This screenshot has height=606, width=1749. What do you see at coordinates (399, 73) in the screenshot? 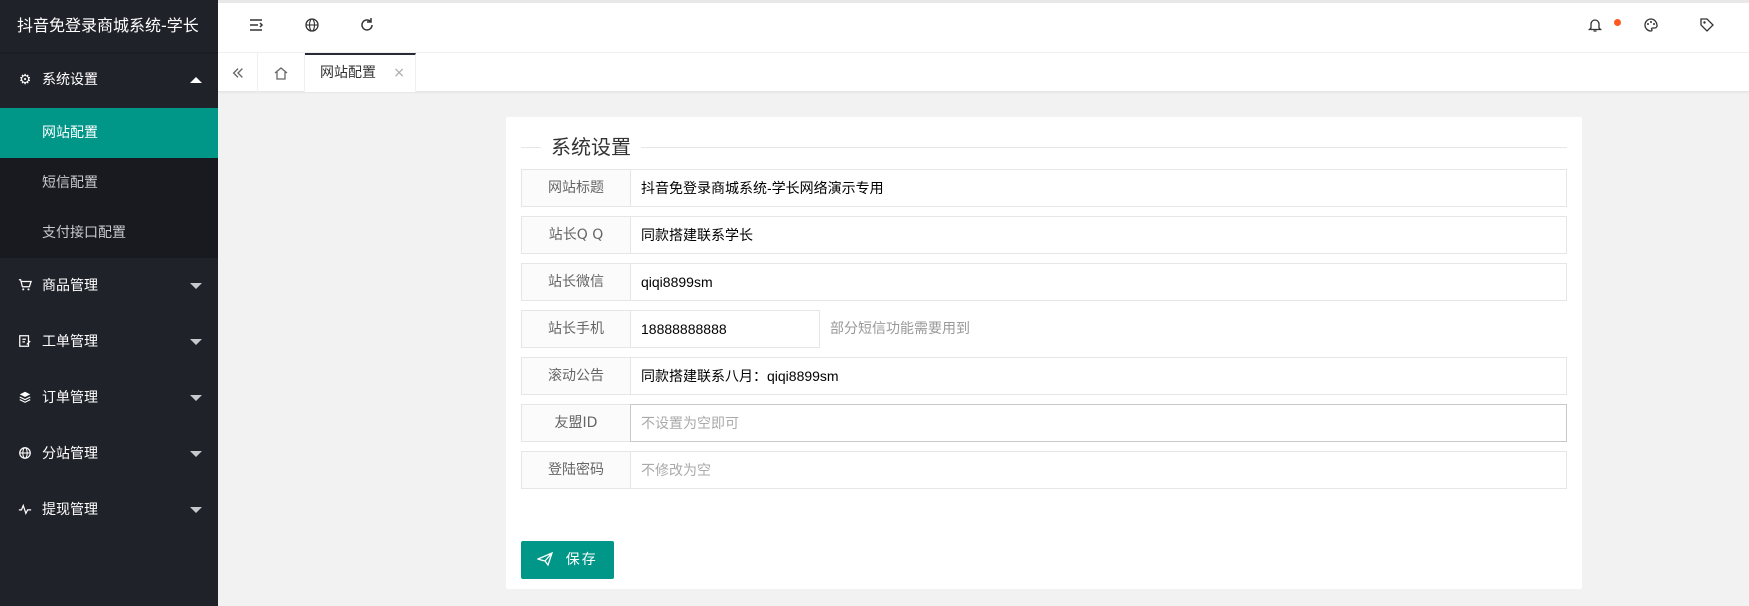
I see `close-icon: ×` at bounding box center [399, 73].